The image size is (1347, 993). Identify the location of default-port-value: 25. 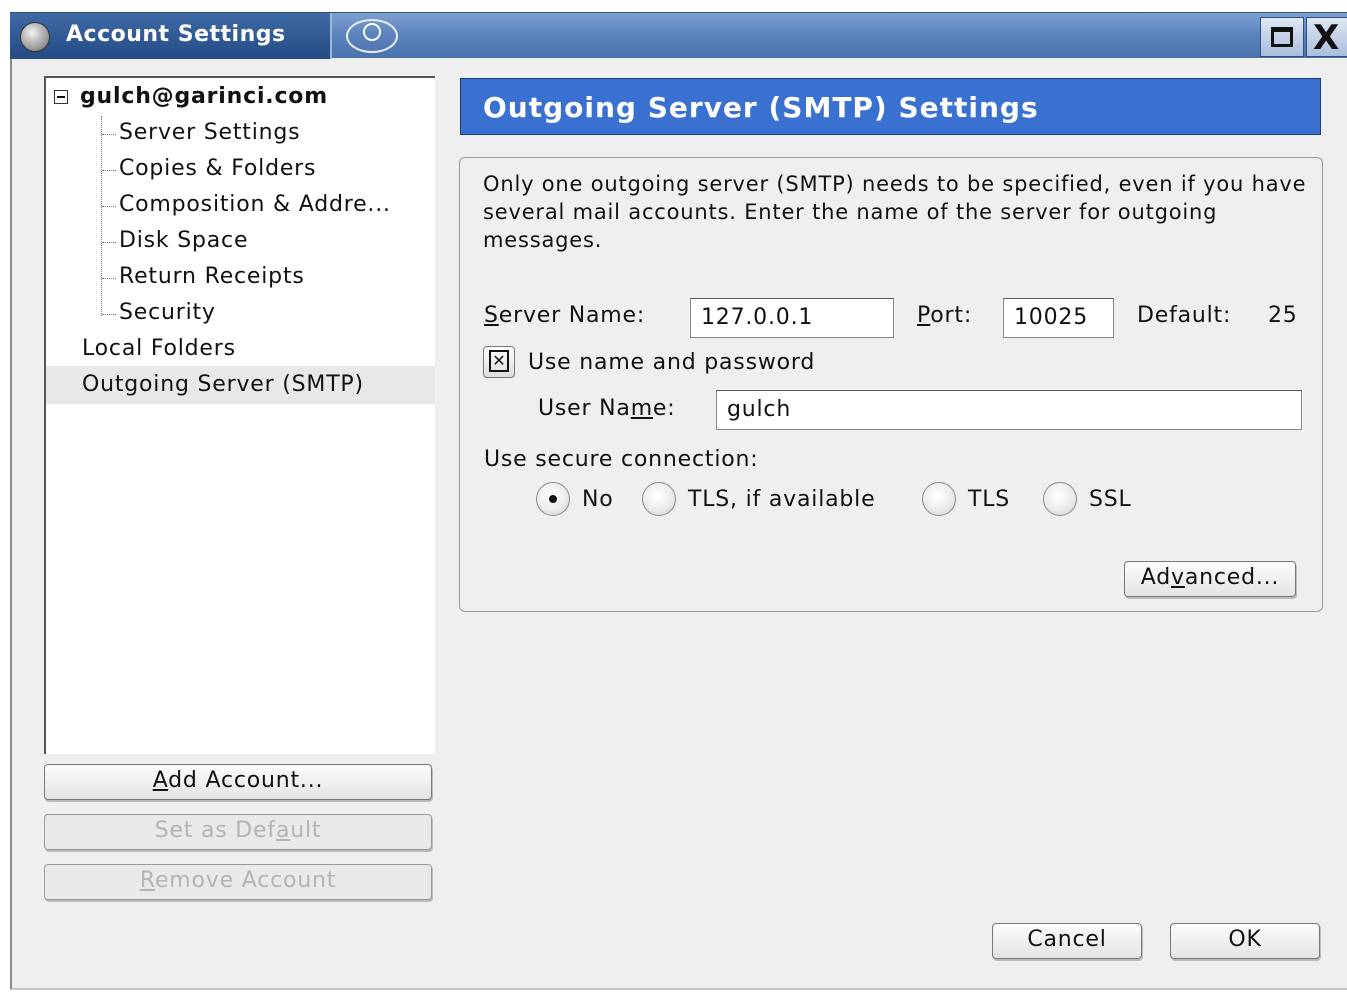
(1283, 315).